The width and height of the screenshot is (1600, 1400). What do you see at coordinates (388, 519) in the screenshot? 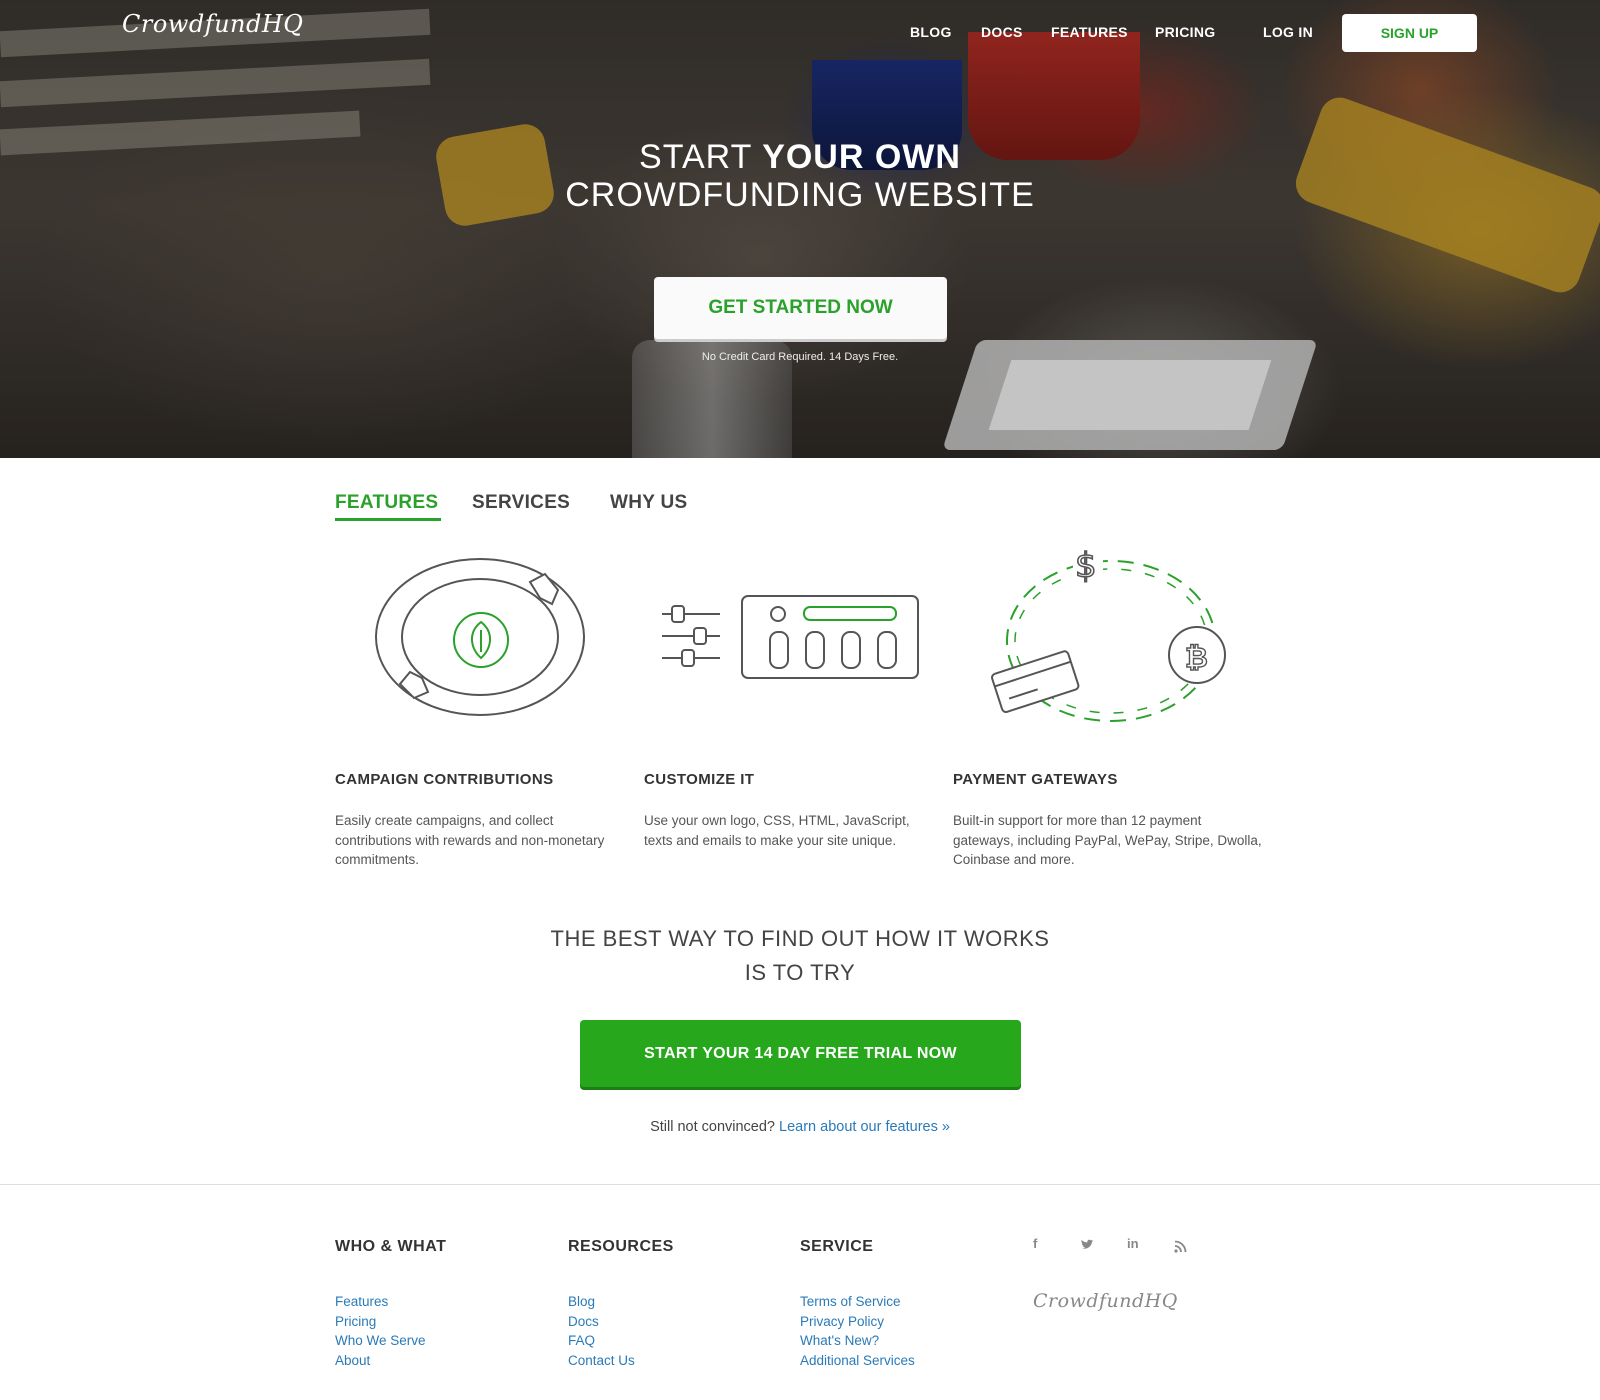
I see `tab-active-indicator` at bounding box center [388, 519].